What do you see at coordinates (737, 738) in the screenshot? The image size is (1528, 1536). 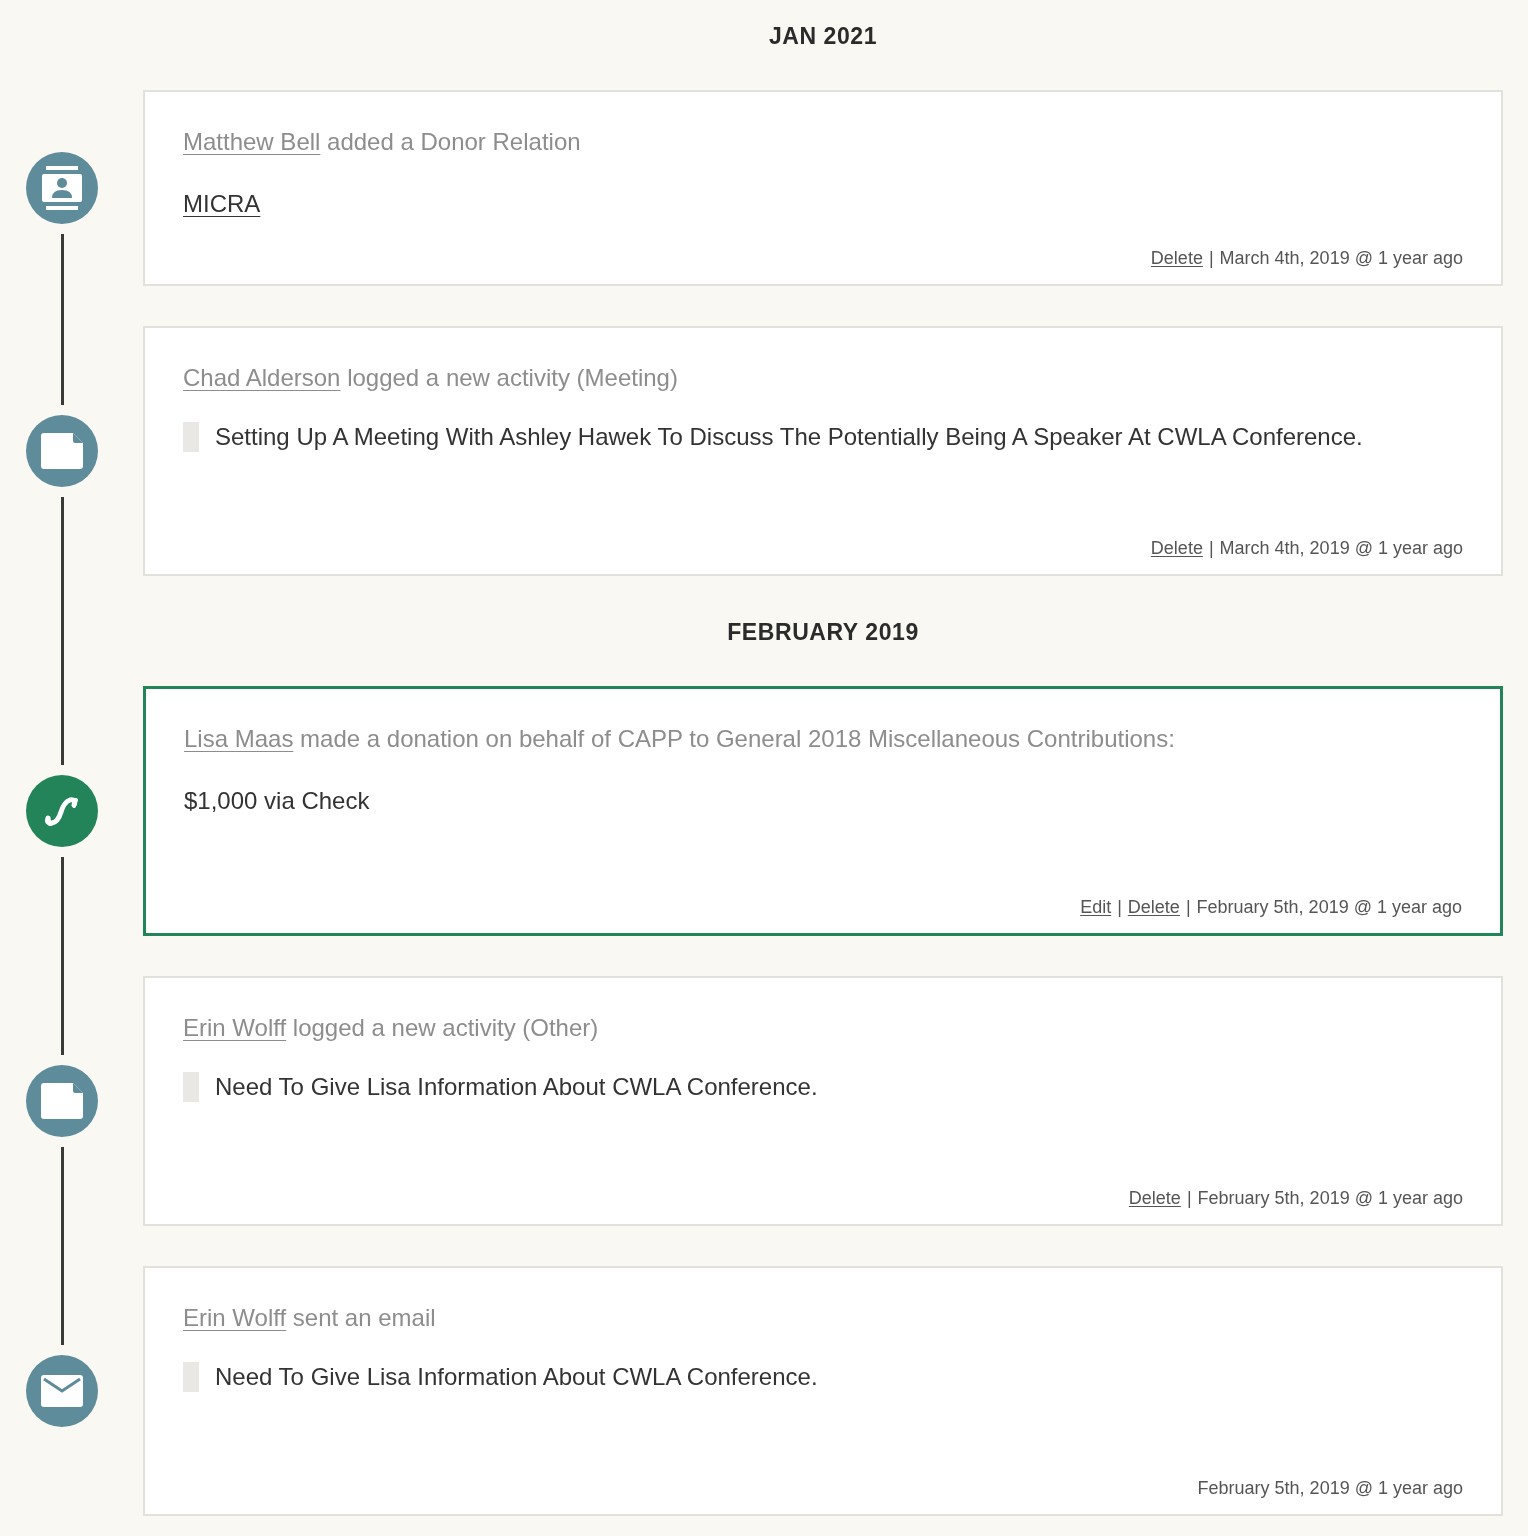 I see `activity-description: made a donation on behalf of CAPP to General 2018 Miscellaneous Contributions:` at bounding box center [737, 738].